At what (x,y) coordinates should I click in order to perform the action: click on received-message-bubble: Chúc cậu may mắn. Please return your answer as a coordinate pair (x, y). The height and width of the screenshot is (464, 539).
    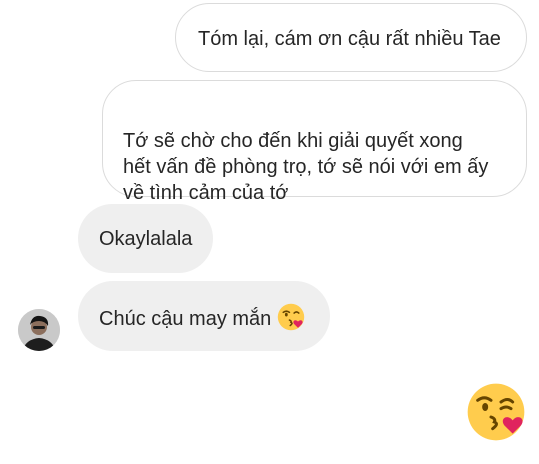
    Looking at the image, I should click on (204, 316).